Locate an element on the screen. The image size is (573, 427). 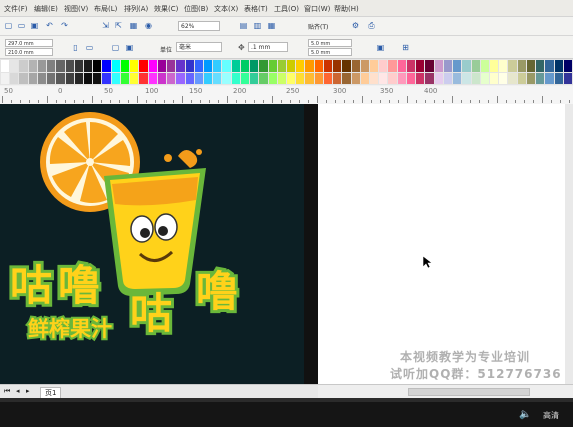
menu-file: 文件(F) is located at coordinates (16, 9).